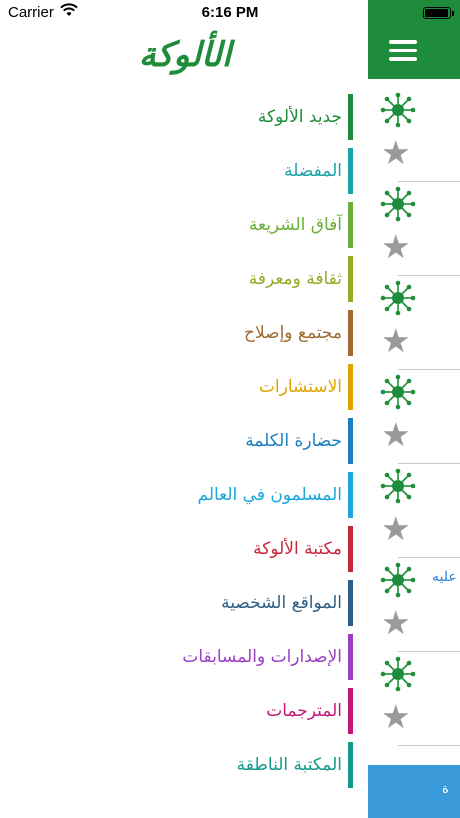 The width and height of the screenshot is (460, 818). I want to click on menu-item-label: المواقع الشخصية, so click(281, 603).